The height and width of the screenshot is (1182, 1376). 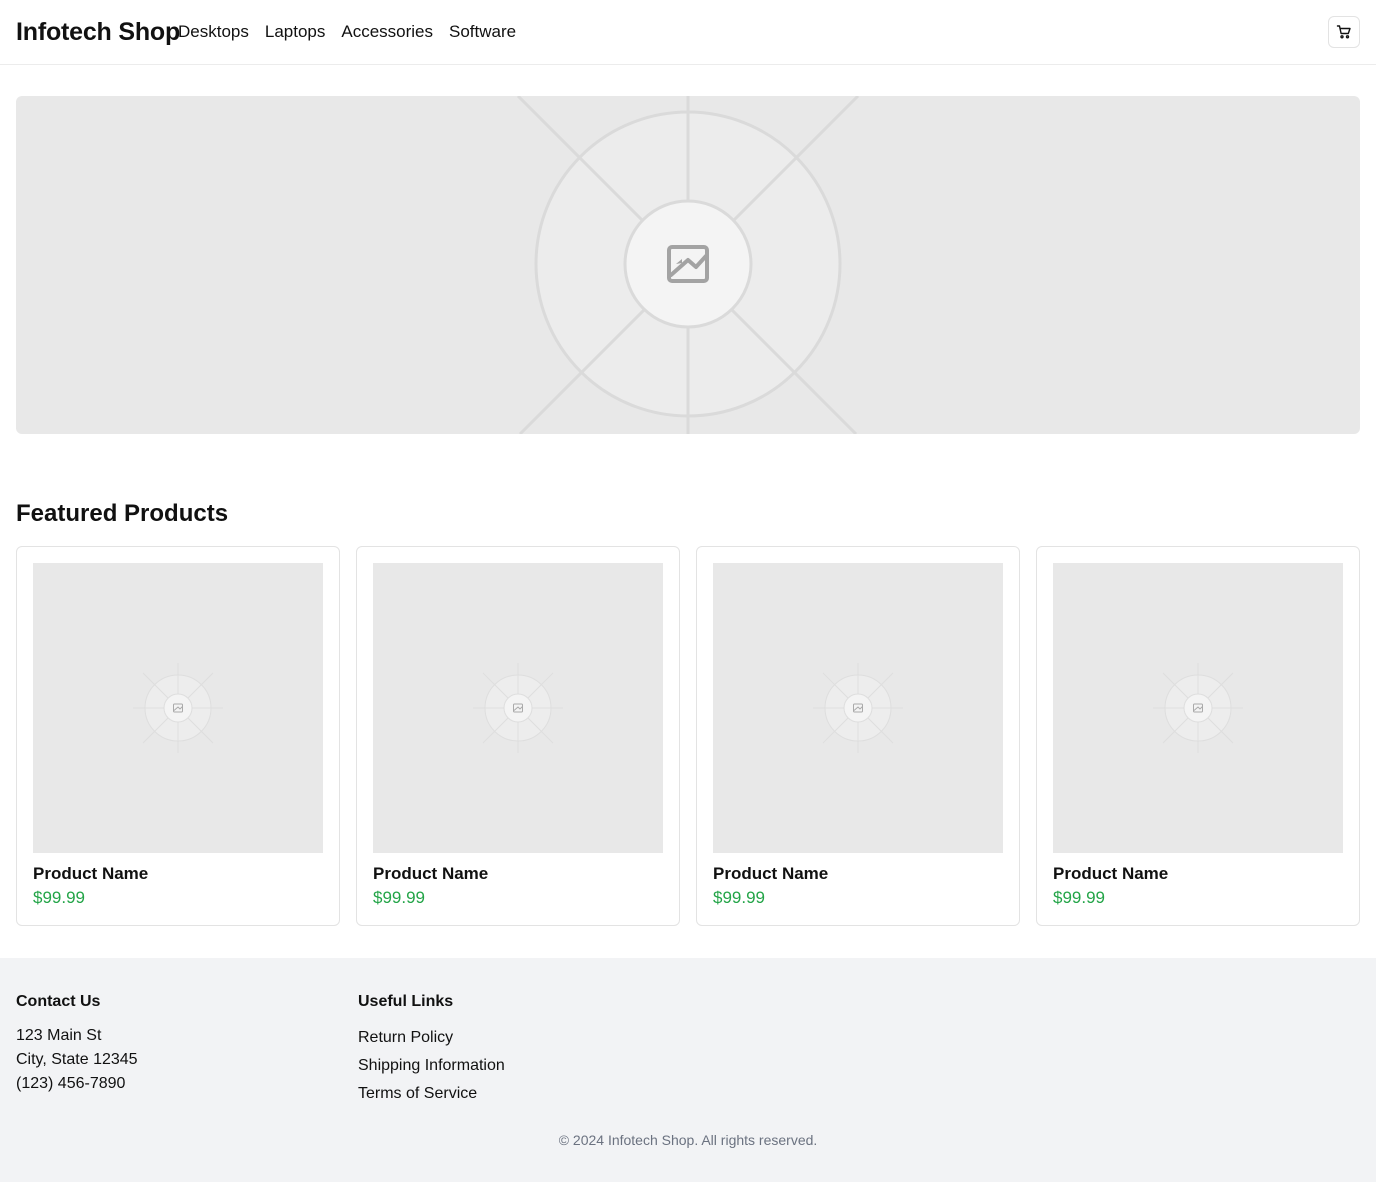 What do you see at coordinates (431, 1038) in the screenshot?
I see `link-return-policy: Return Policy` at bounding box center [431, 1038].